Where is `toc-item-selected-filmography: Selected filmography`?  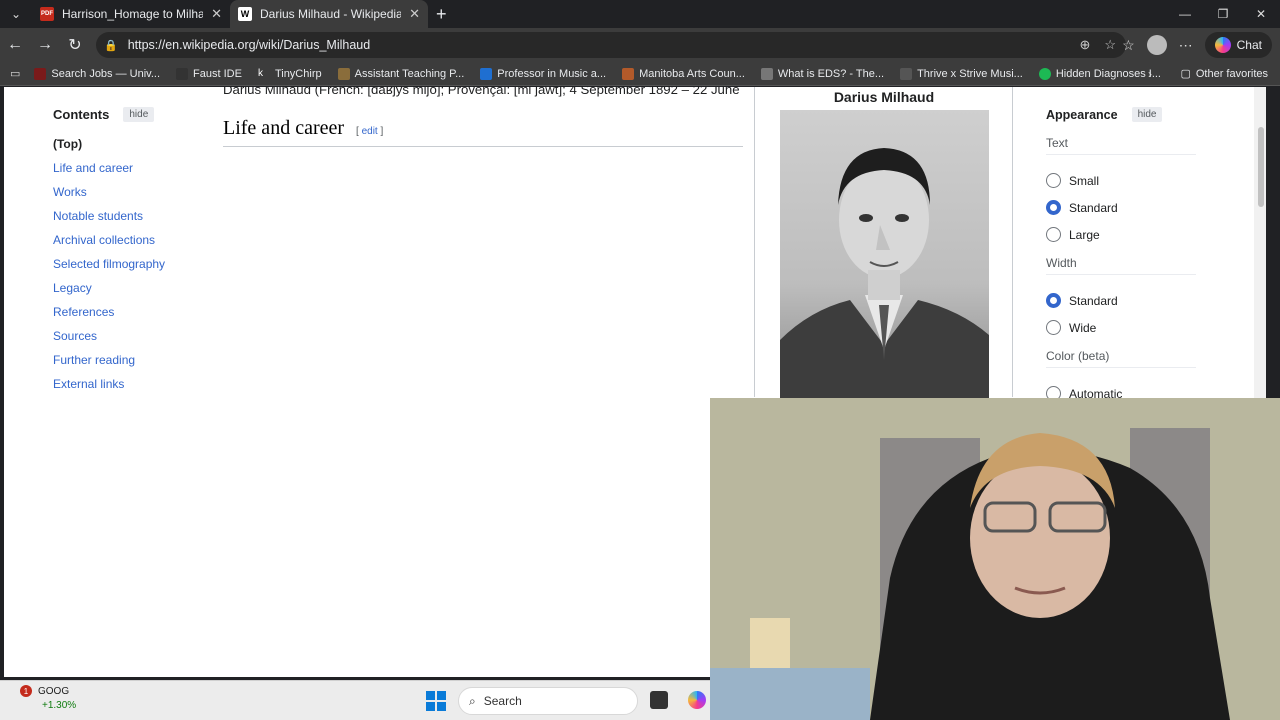
toc-item-selected-filmography: Selected filmography is located at coordinates (128, 268).